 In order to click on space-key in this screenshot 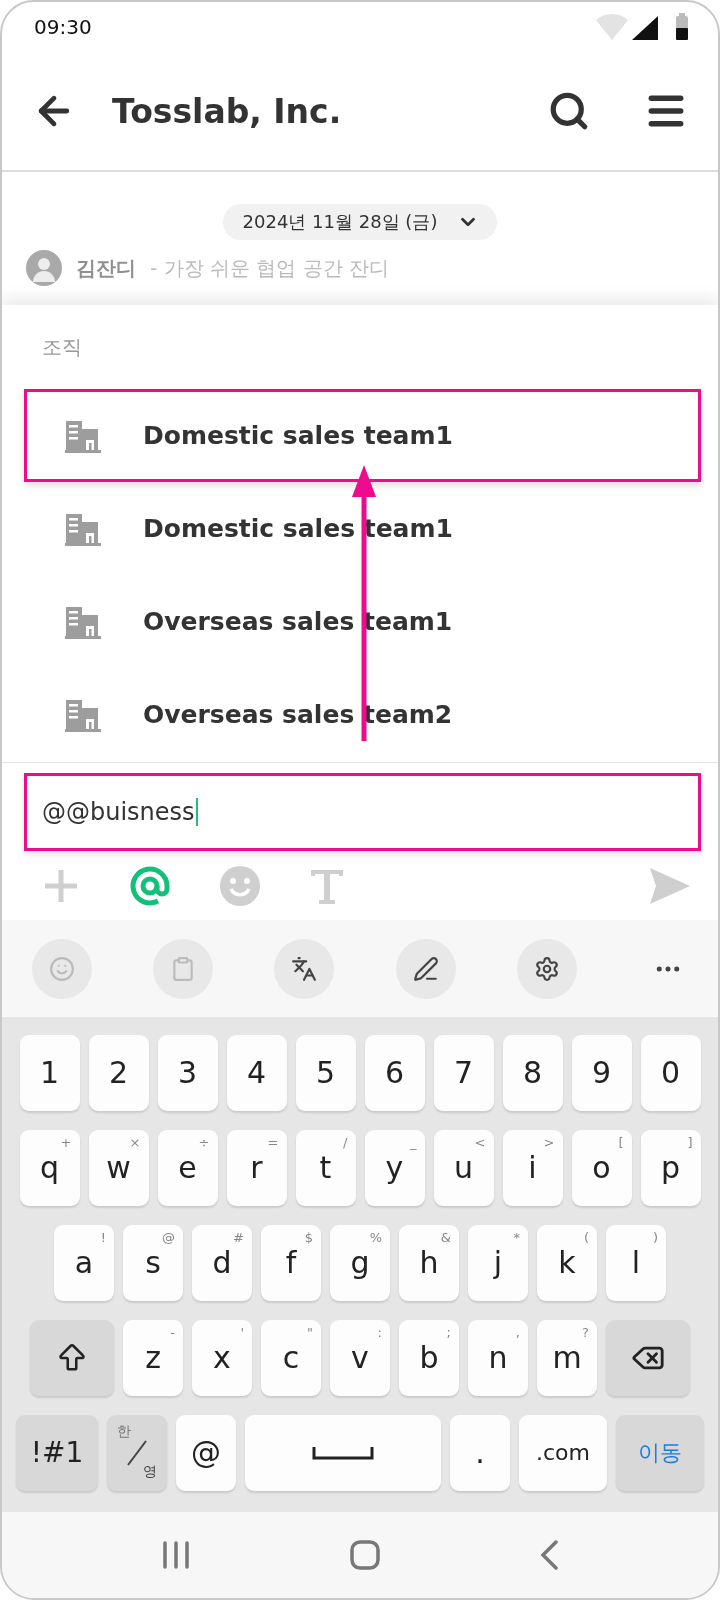, I will do `click(343, 1452)`.